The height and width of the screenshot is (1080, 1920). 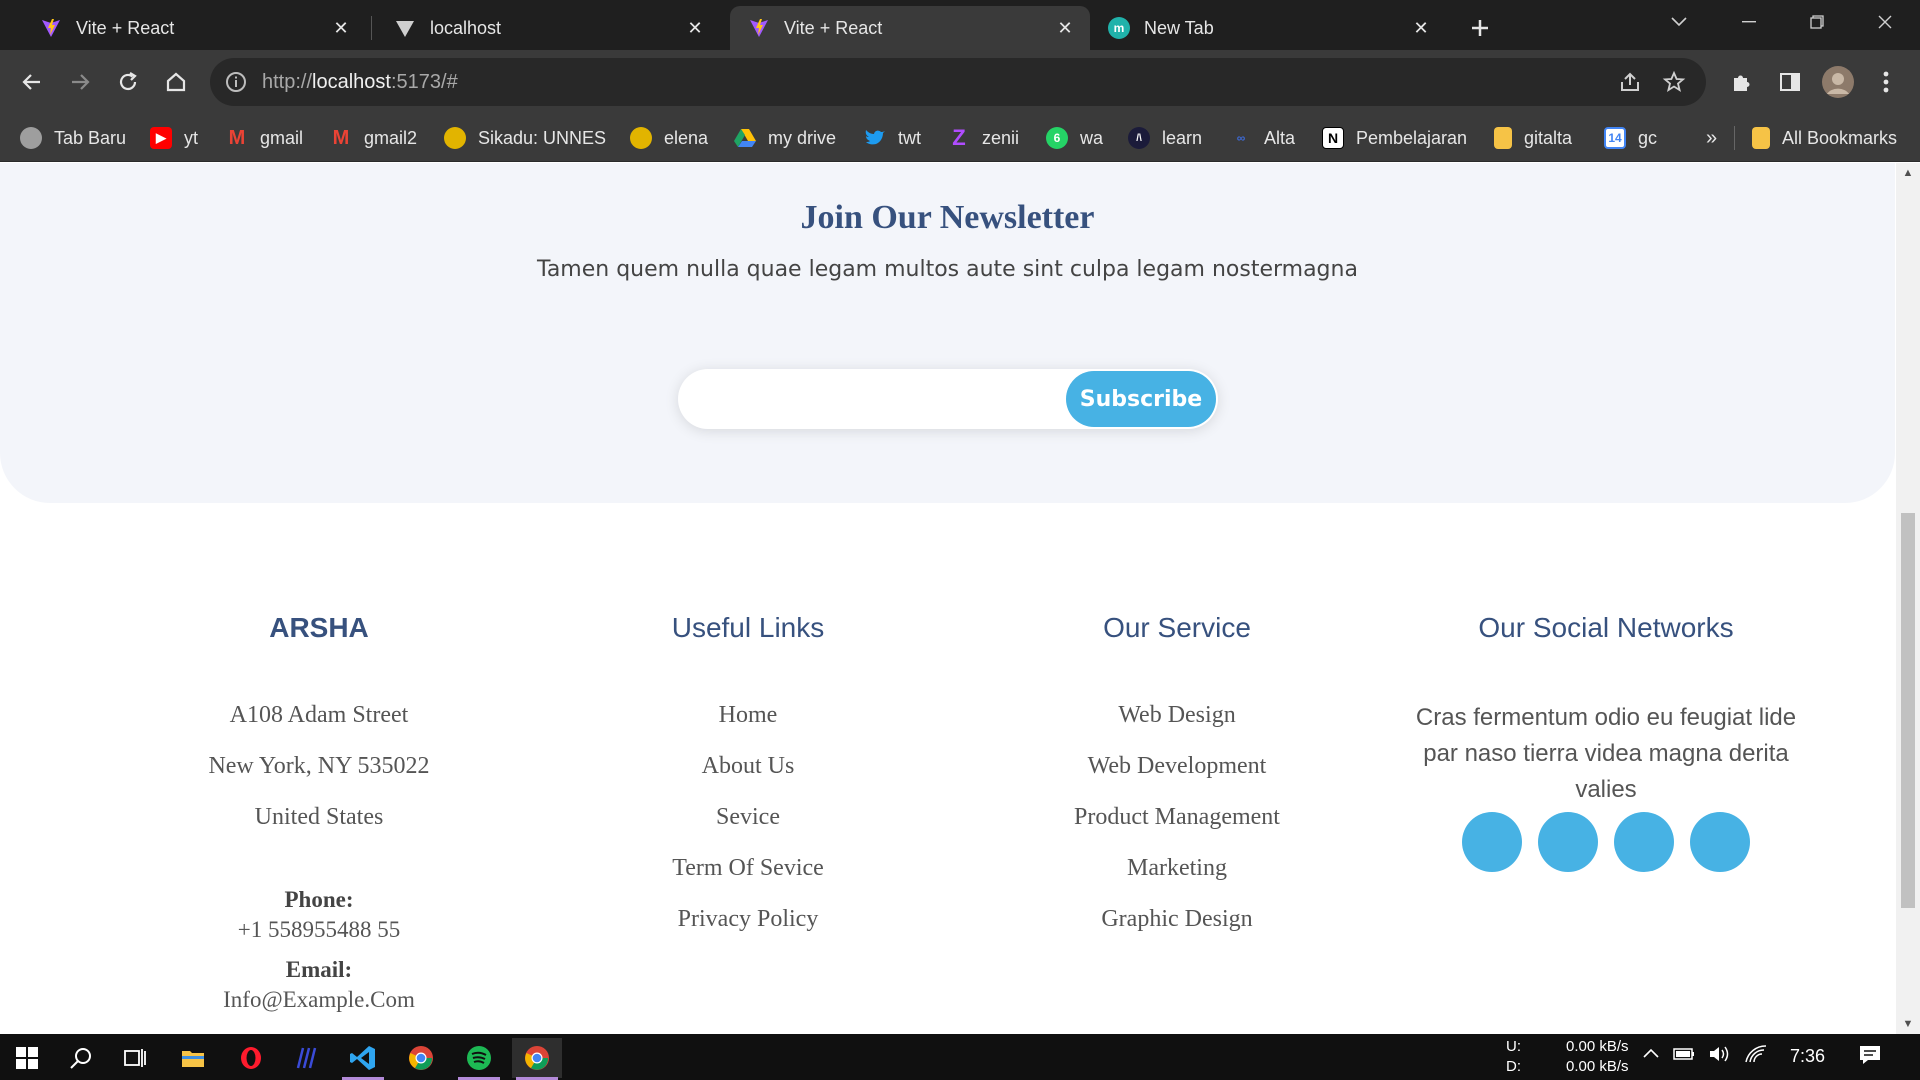 What do you see at coordinates (1885, 22) in the screenshot?
I see `close-window-button` at bounding box center [1885, 22].